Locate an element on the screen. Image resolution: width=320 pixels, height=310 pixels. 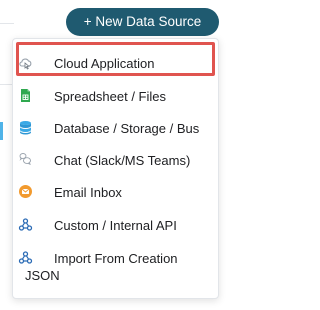
menu-item-label: Import From Creation is located at coordinates (116, 258).